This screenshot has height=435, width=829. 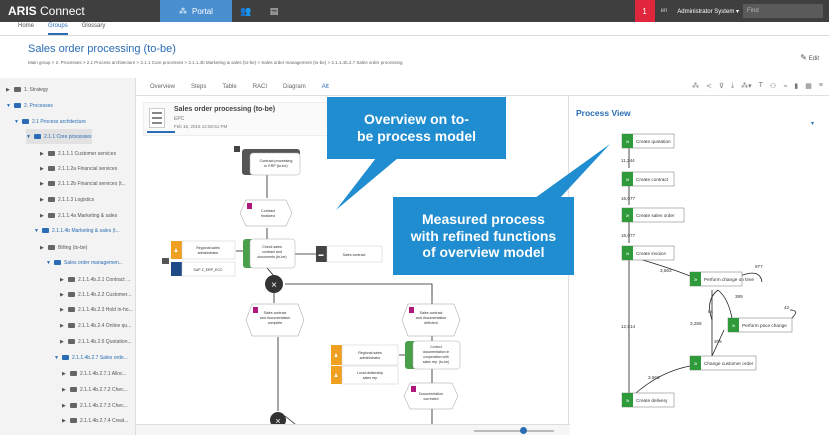 I want to click on chevron-down-icon: ▾, so click(x=812, y=123).